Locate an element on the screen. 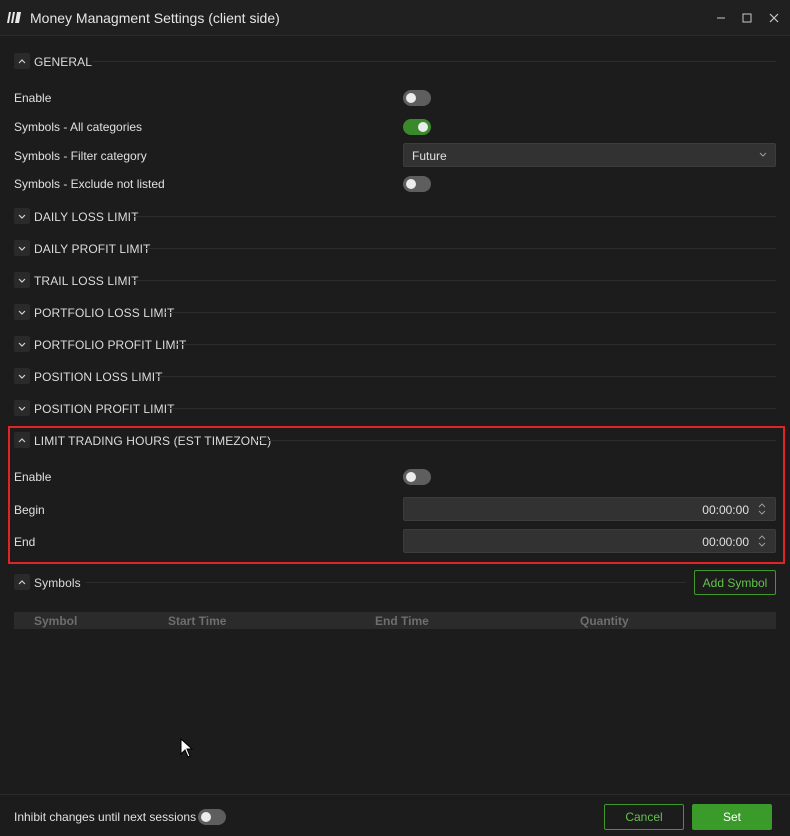  all-categories-label: Symbols - All categories is located at coordinates (78, 127).